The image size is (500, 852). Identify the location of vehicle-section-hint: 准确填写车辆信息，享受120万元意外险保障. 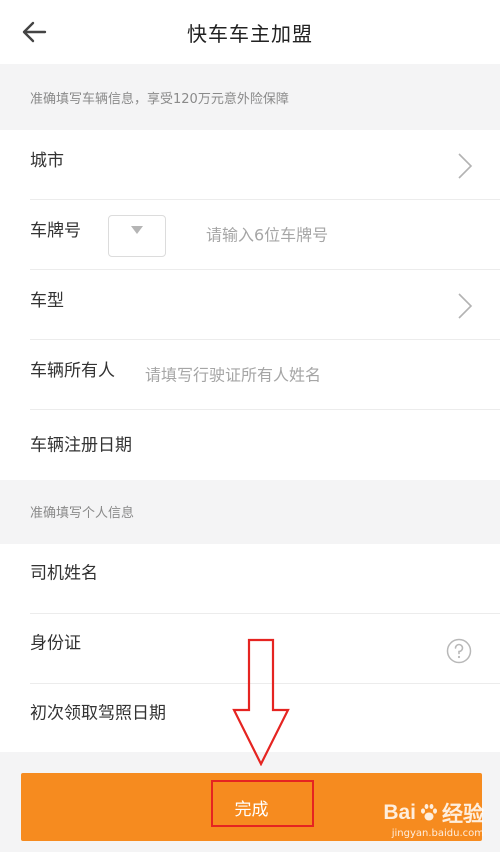
(159, 99).